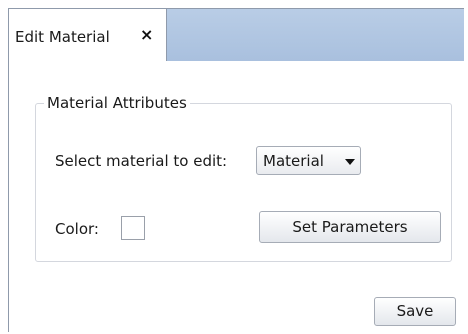  Describe the element at coordinates (133, 228) in the screenshot. I see `color-swatch` at that location.